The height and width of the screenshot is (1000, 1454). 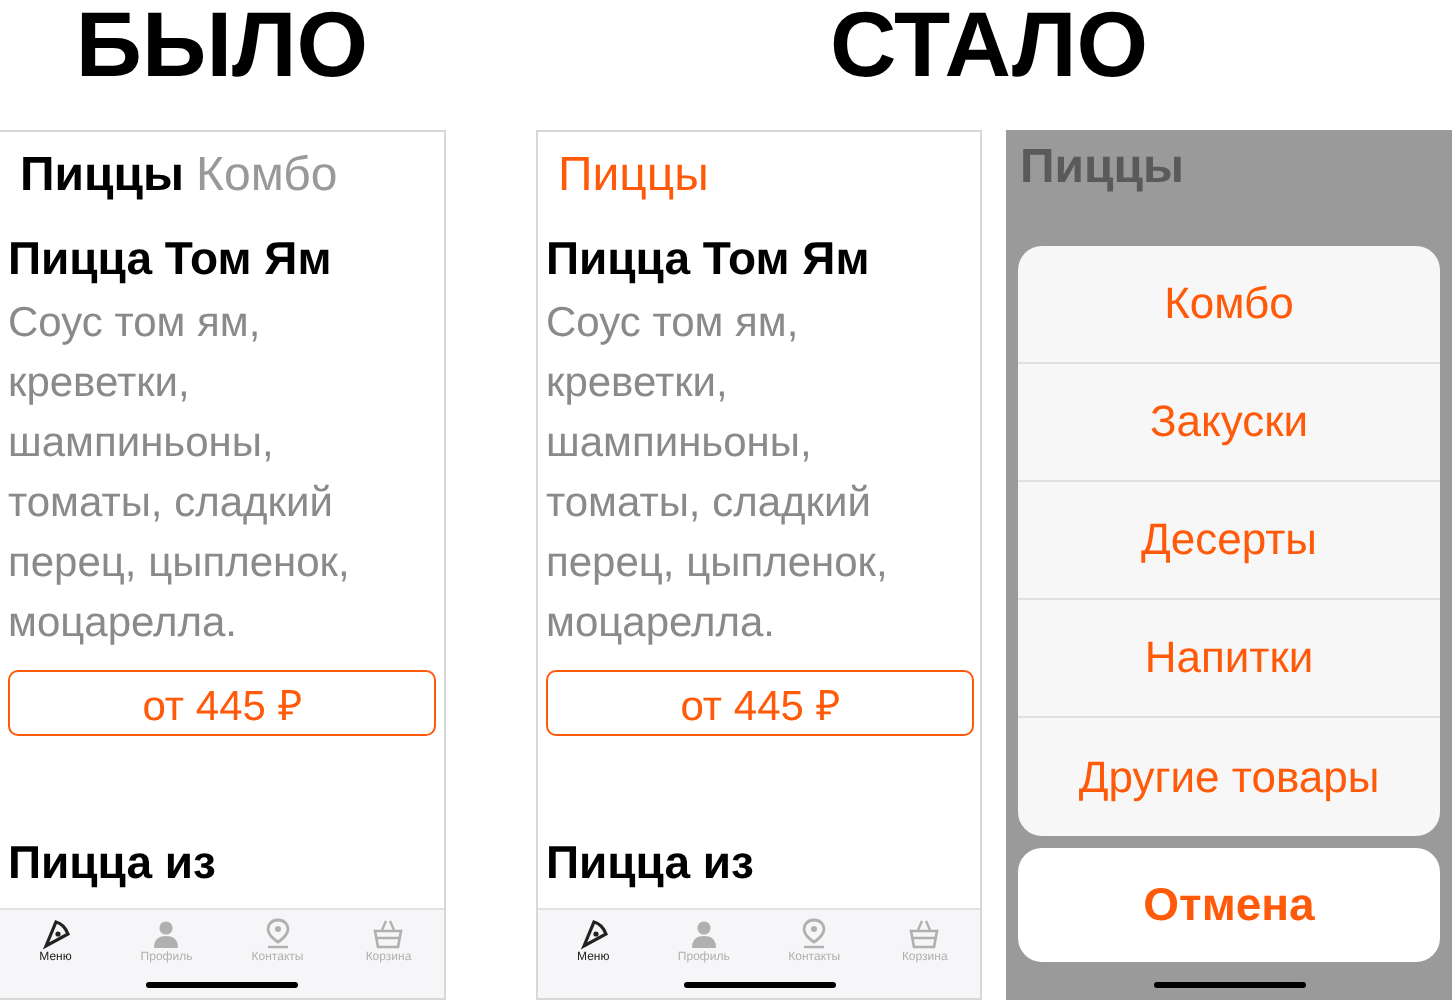 What do you see at coordinates (1229, 905) in the screenshot?
I see `cancel-button: Отмена` at bounding box center [1229, 905].